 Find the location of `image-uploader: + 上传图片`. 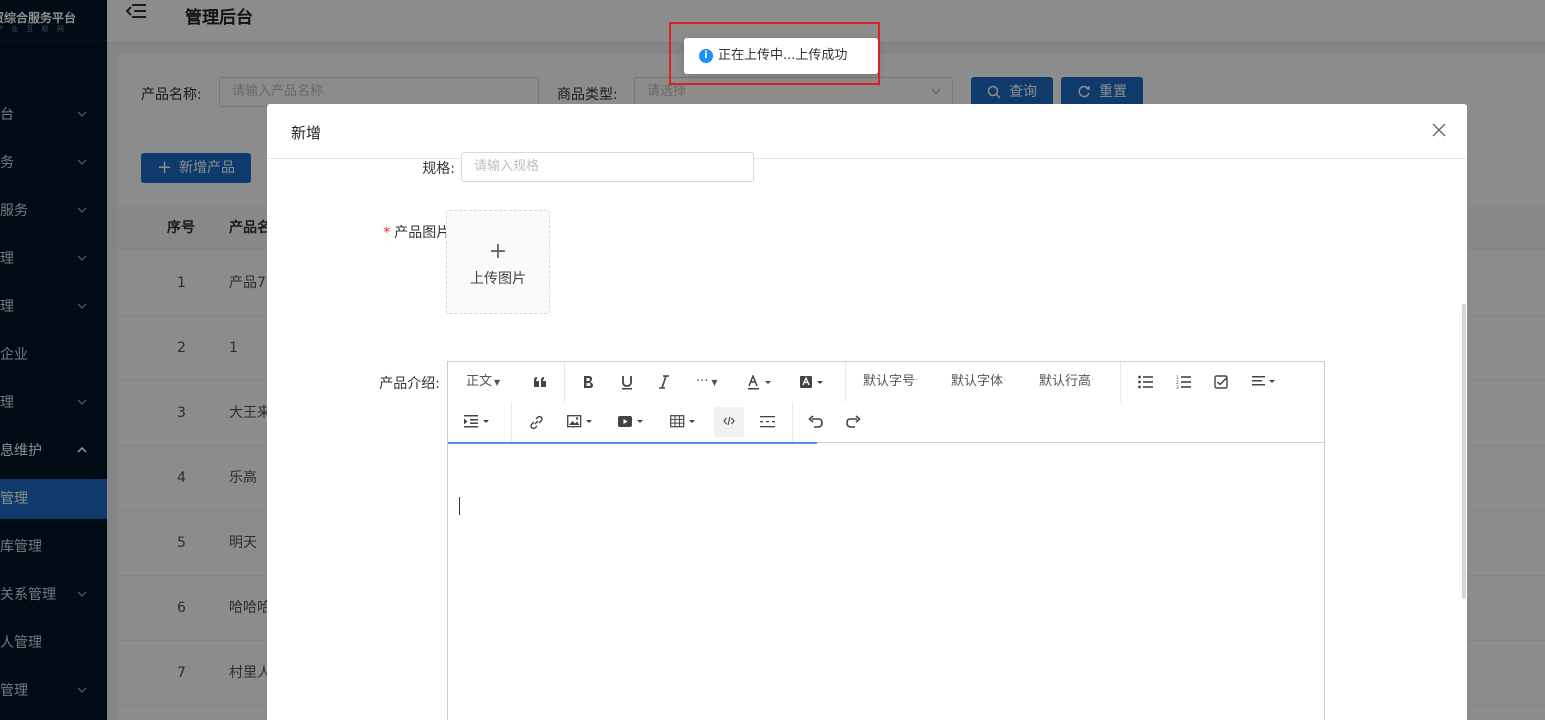

image-uploader: + 上传图片 is located at coordinates (498, 262).